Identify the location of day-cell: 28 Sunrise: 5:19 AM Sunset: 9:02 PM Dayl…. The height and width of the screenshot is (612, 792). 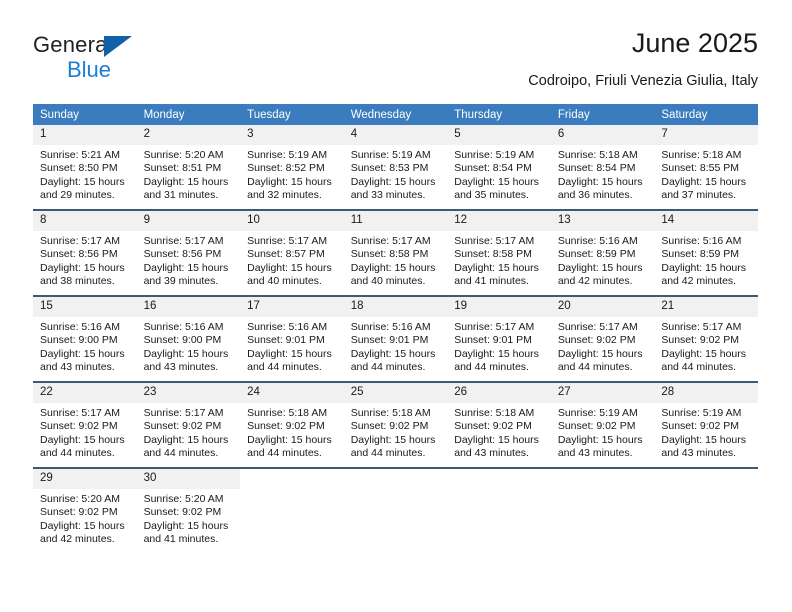
(706, 424).